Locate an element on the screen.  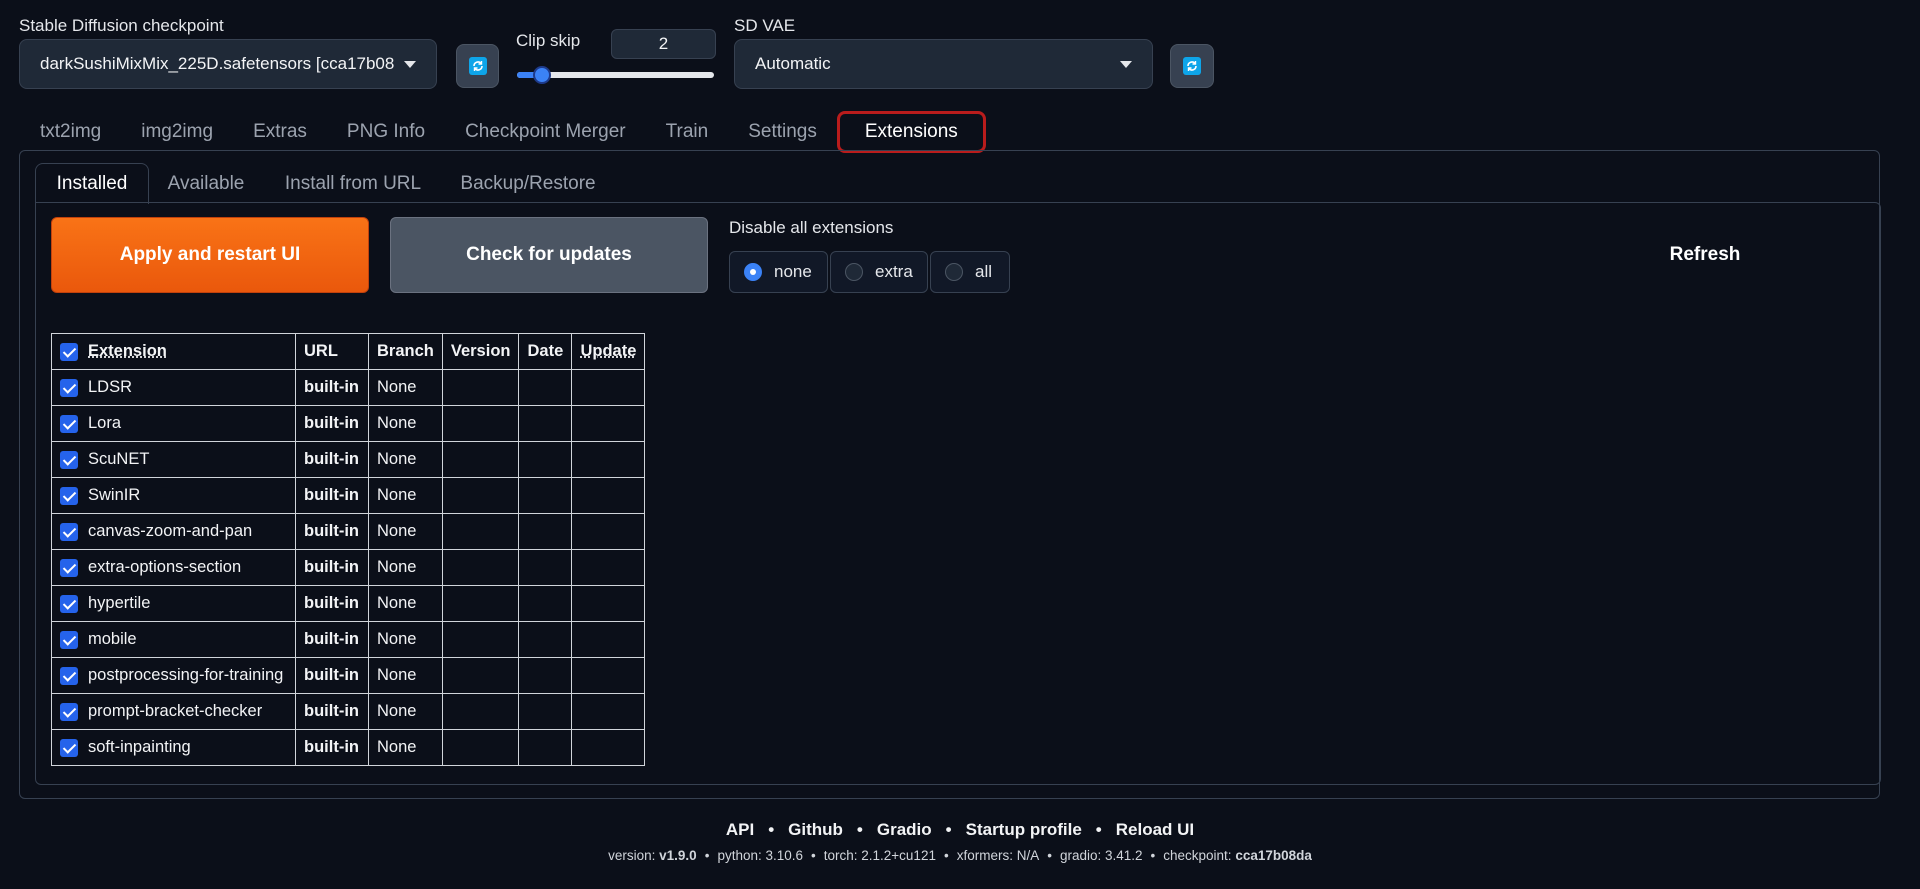
table-row: canvas-zoom-and-pan built-in None is located at coordinates (348, 531).